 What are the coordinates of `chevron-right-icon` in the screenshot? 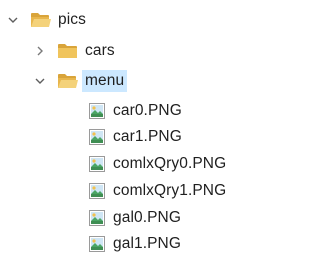 It's located at (40, 51).